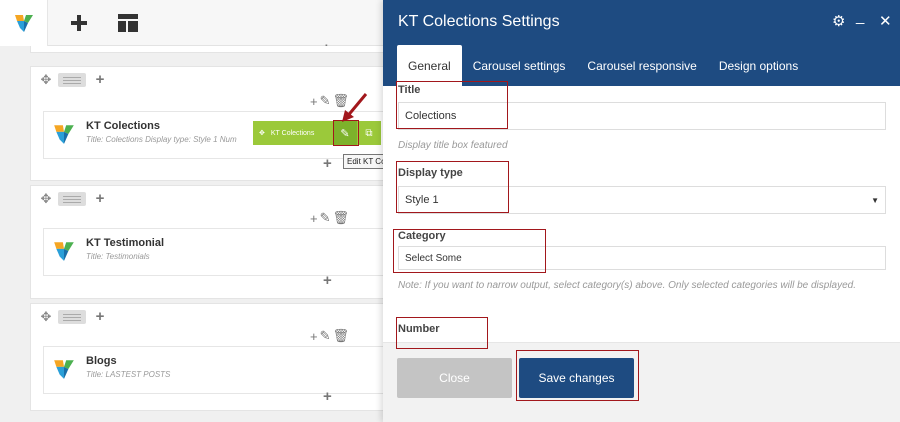  Describe the element at coordinates (519, 65) in the screenshot. I see `tab-carousel-settings: Carousel settings` at that location.